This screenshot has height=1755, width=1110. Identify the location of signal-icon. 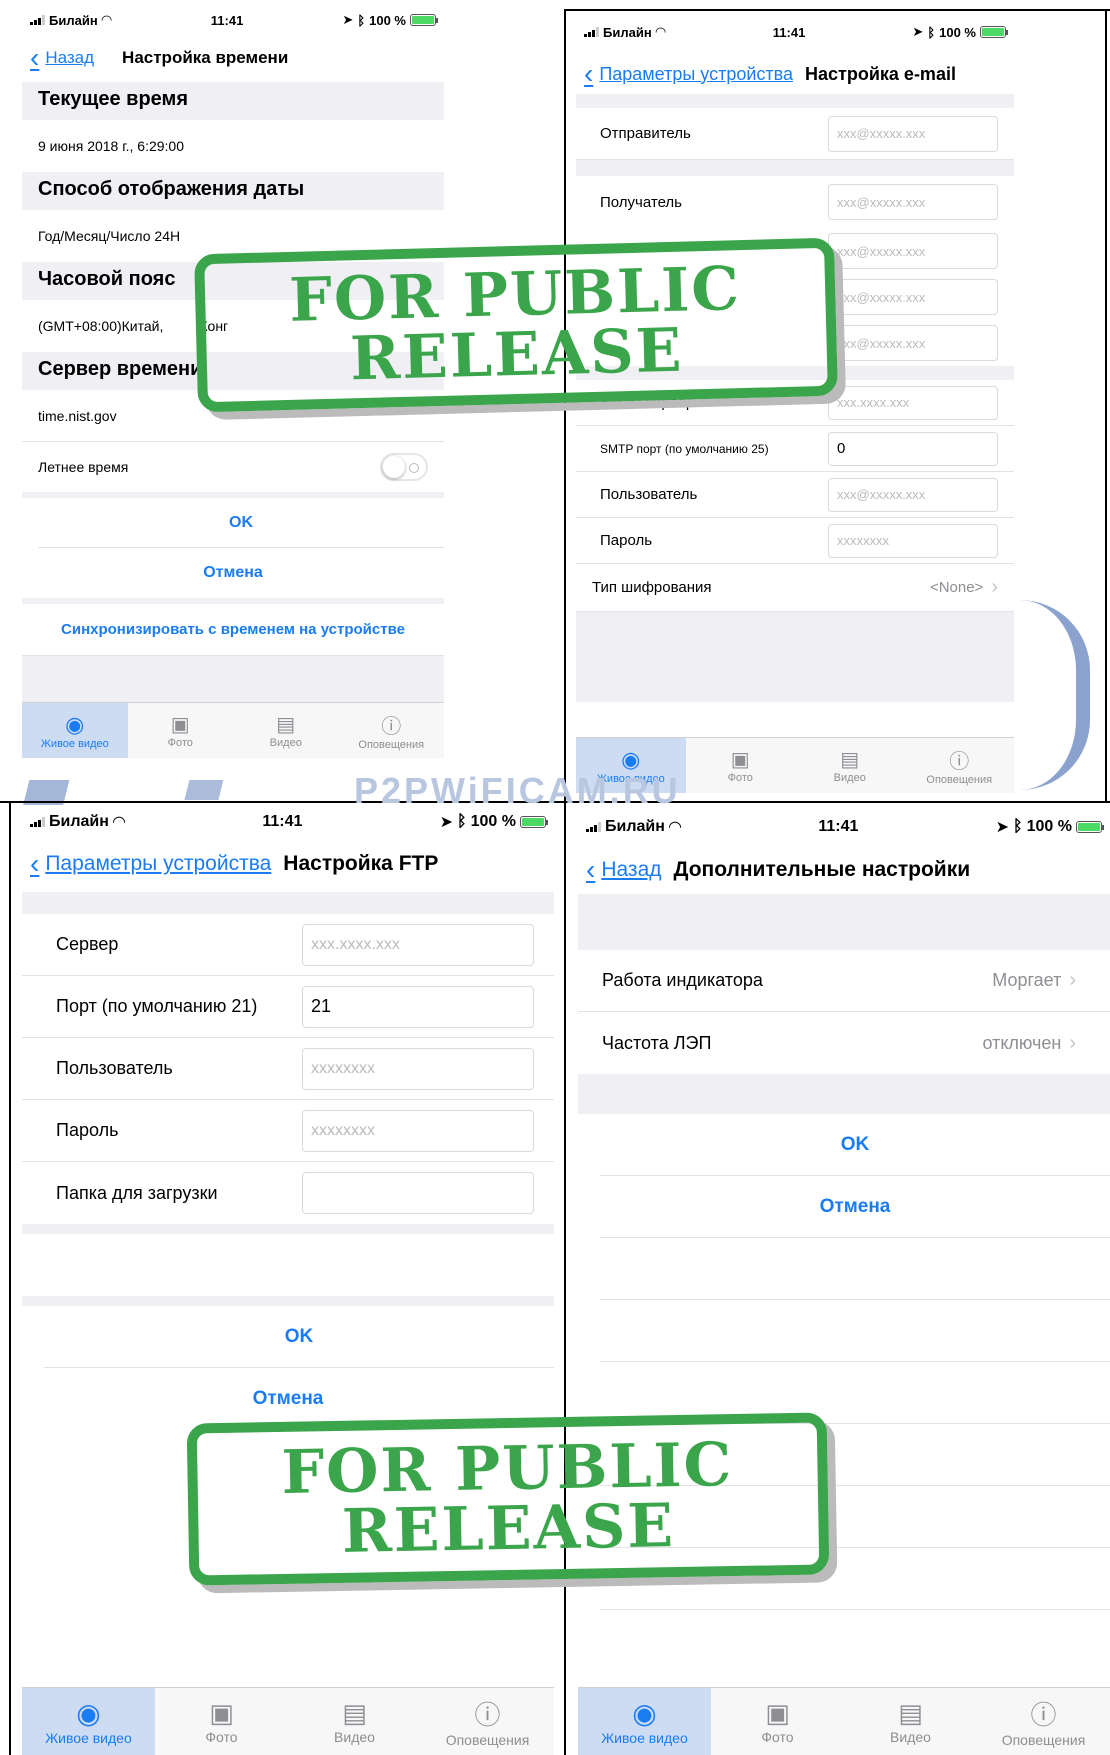
(37, 20).